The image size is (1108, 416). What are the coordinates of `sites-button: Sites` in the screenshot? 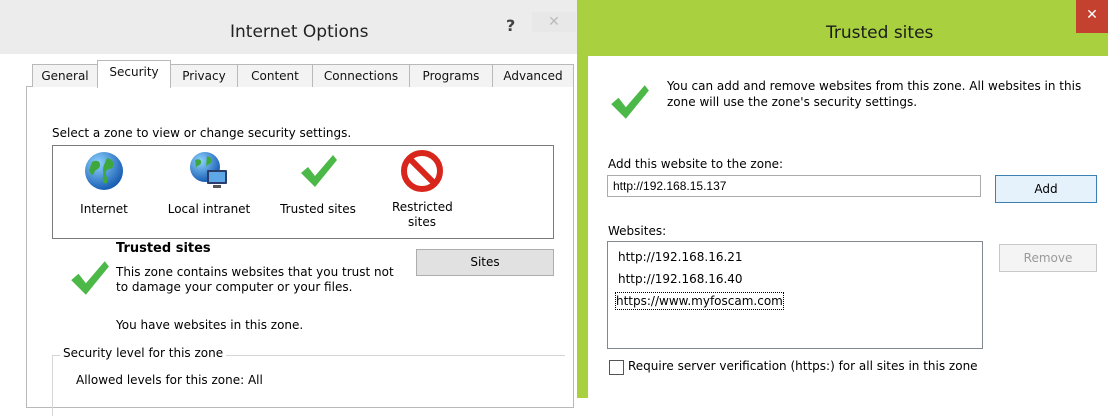 It's located at (485, 262).